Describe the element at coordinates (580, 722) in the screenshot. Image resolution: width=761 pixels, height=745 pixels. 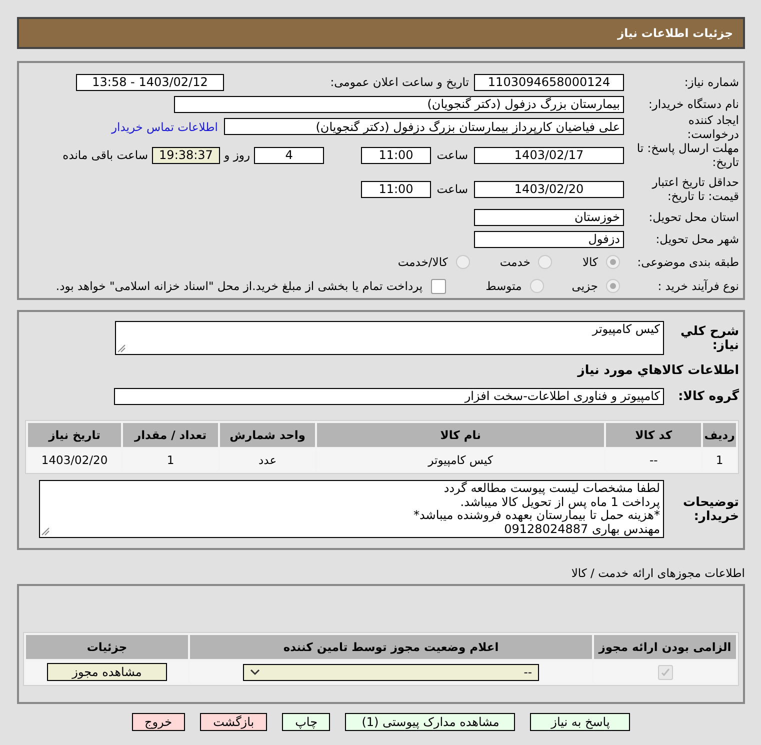
I see `action-button: پاسخ به نیاز` at that location.